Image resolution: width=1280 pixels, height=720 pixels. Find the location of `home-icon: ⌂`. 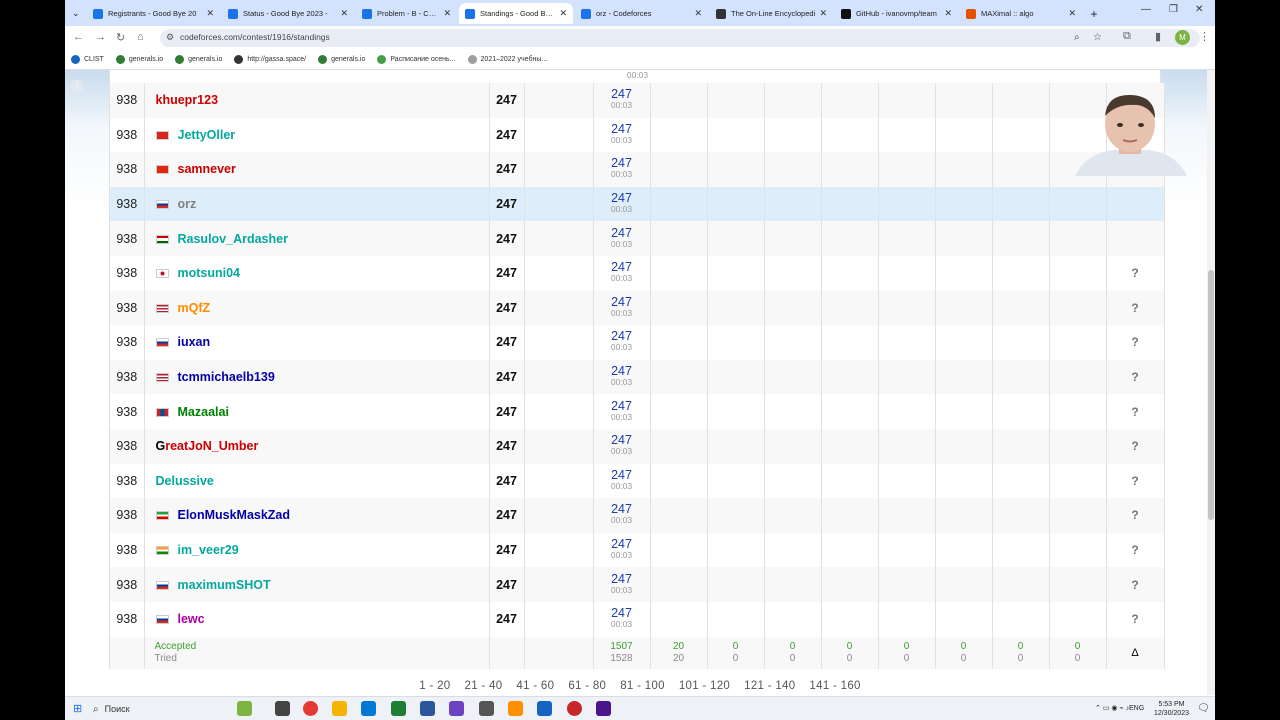

home-icon: ⌂ is located at coordinates (140, 37).